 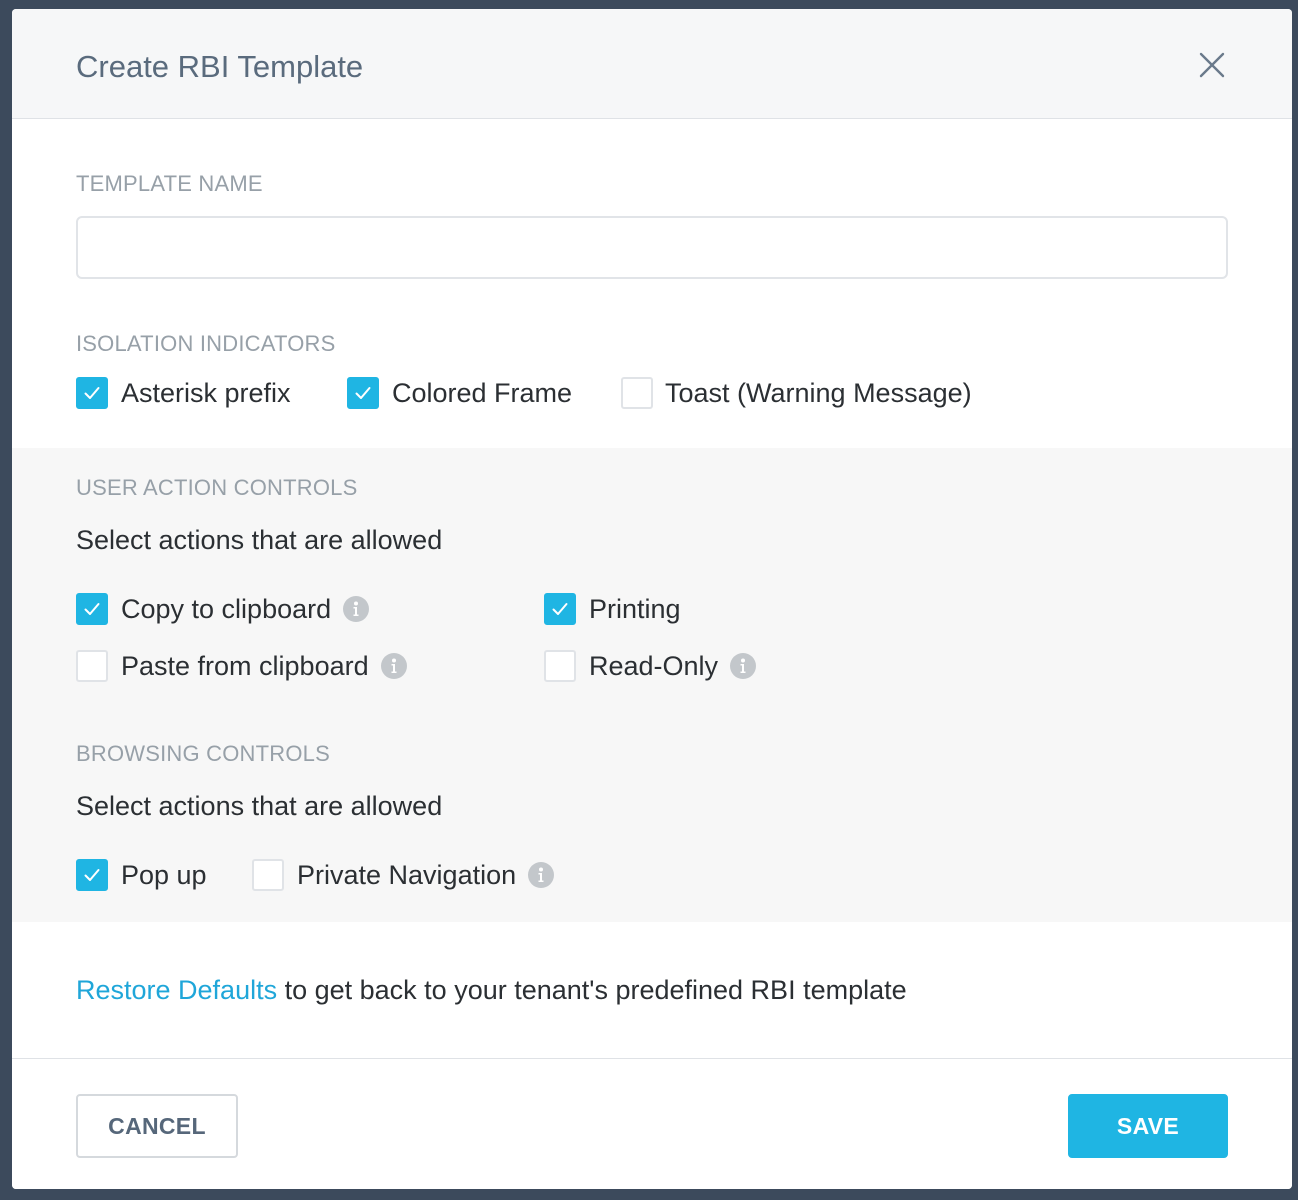 What do you see at coordinates (560, 666) in the screenshot?
I see `read-only-checkbox` at bounding box center [560, 666].